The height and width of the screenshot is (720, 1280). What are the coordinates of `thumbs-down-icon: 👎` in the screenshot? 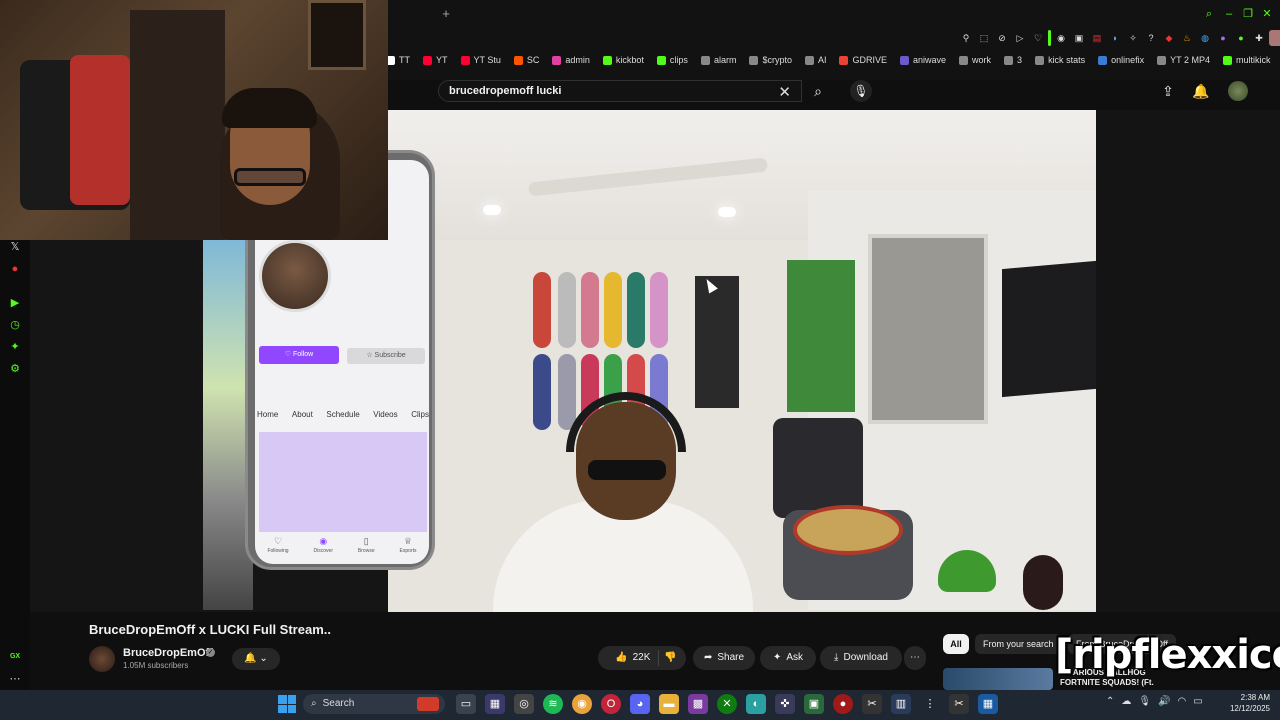 It's located at (670, 658).